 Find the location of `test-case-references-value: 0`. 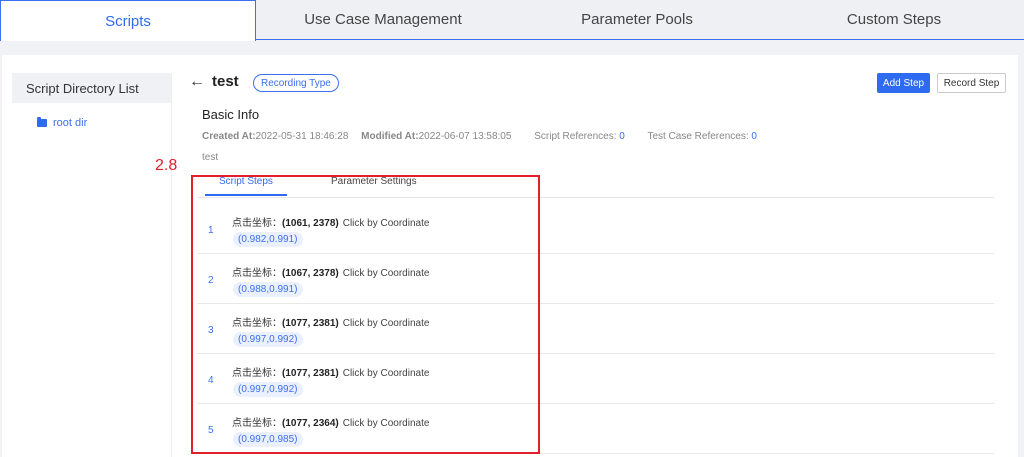

test-case-references-value: 0 is located at coordinates (754, 136).